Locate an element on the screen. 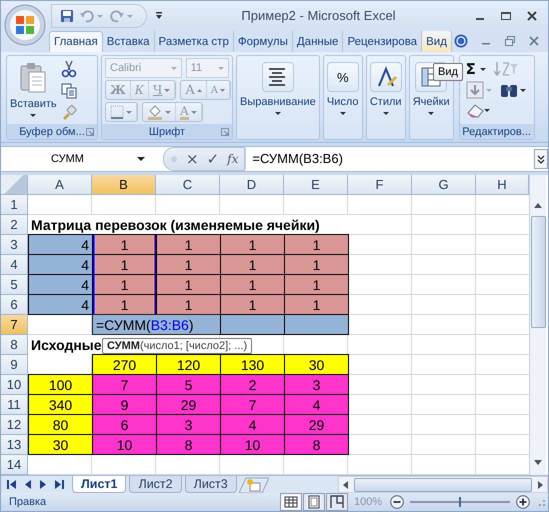  cell-text: 30 is located at coordinates (316, 364).